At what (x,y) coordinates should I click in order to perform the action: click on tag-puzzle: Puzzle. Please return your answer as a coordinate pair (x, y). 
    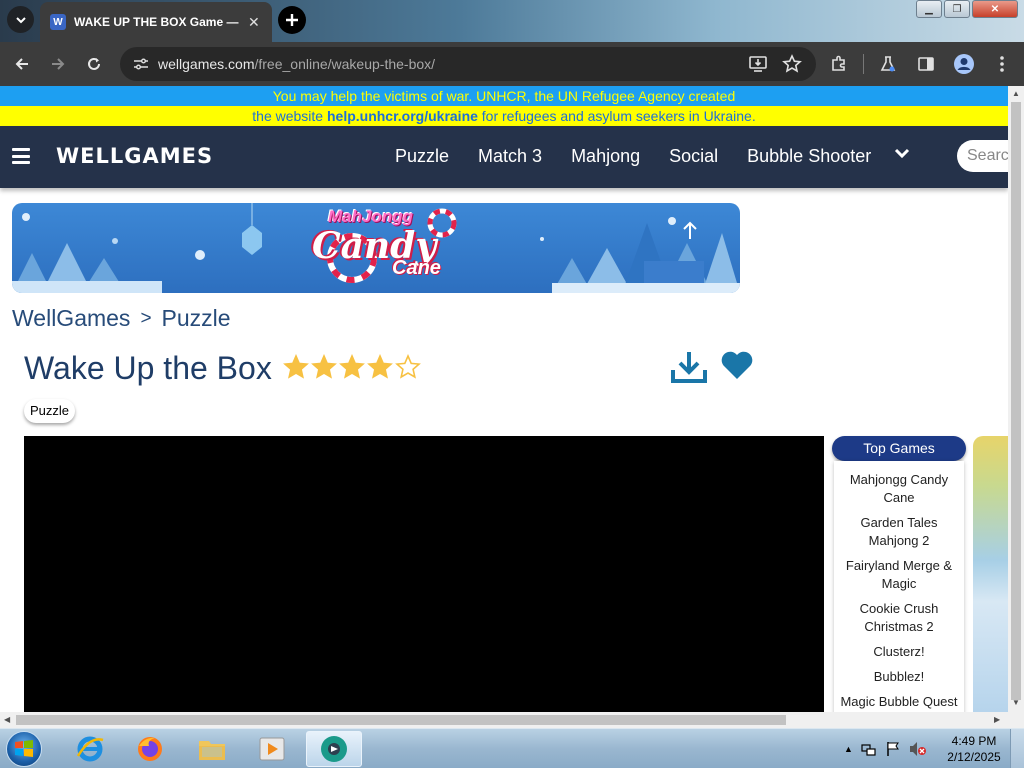
    Looking at the image, I should click on (50, 411).